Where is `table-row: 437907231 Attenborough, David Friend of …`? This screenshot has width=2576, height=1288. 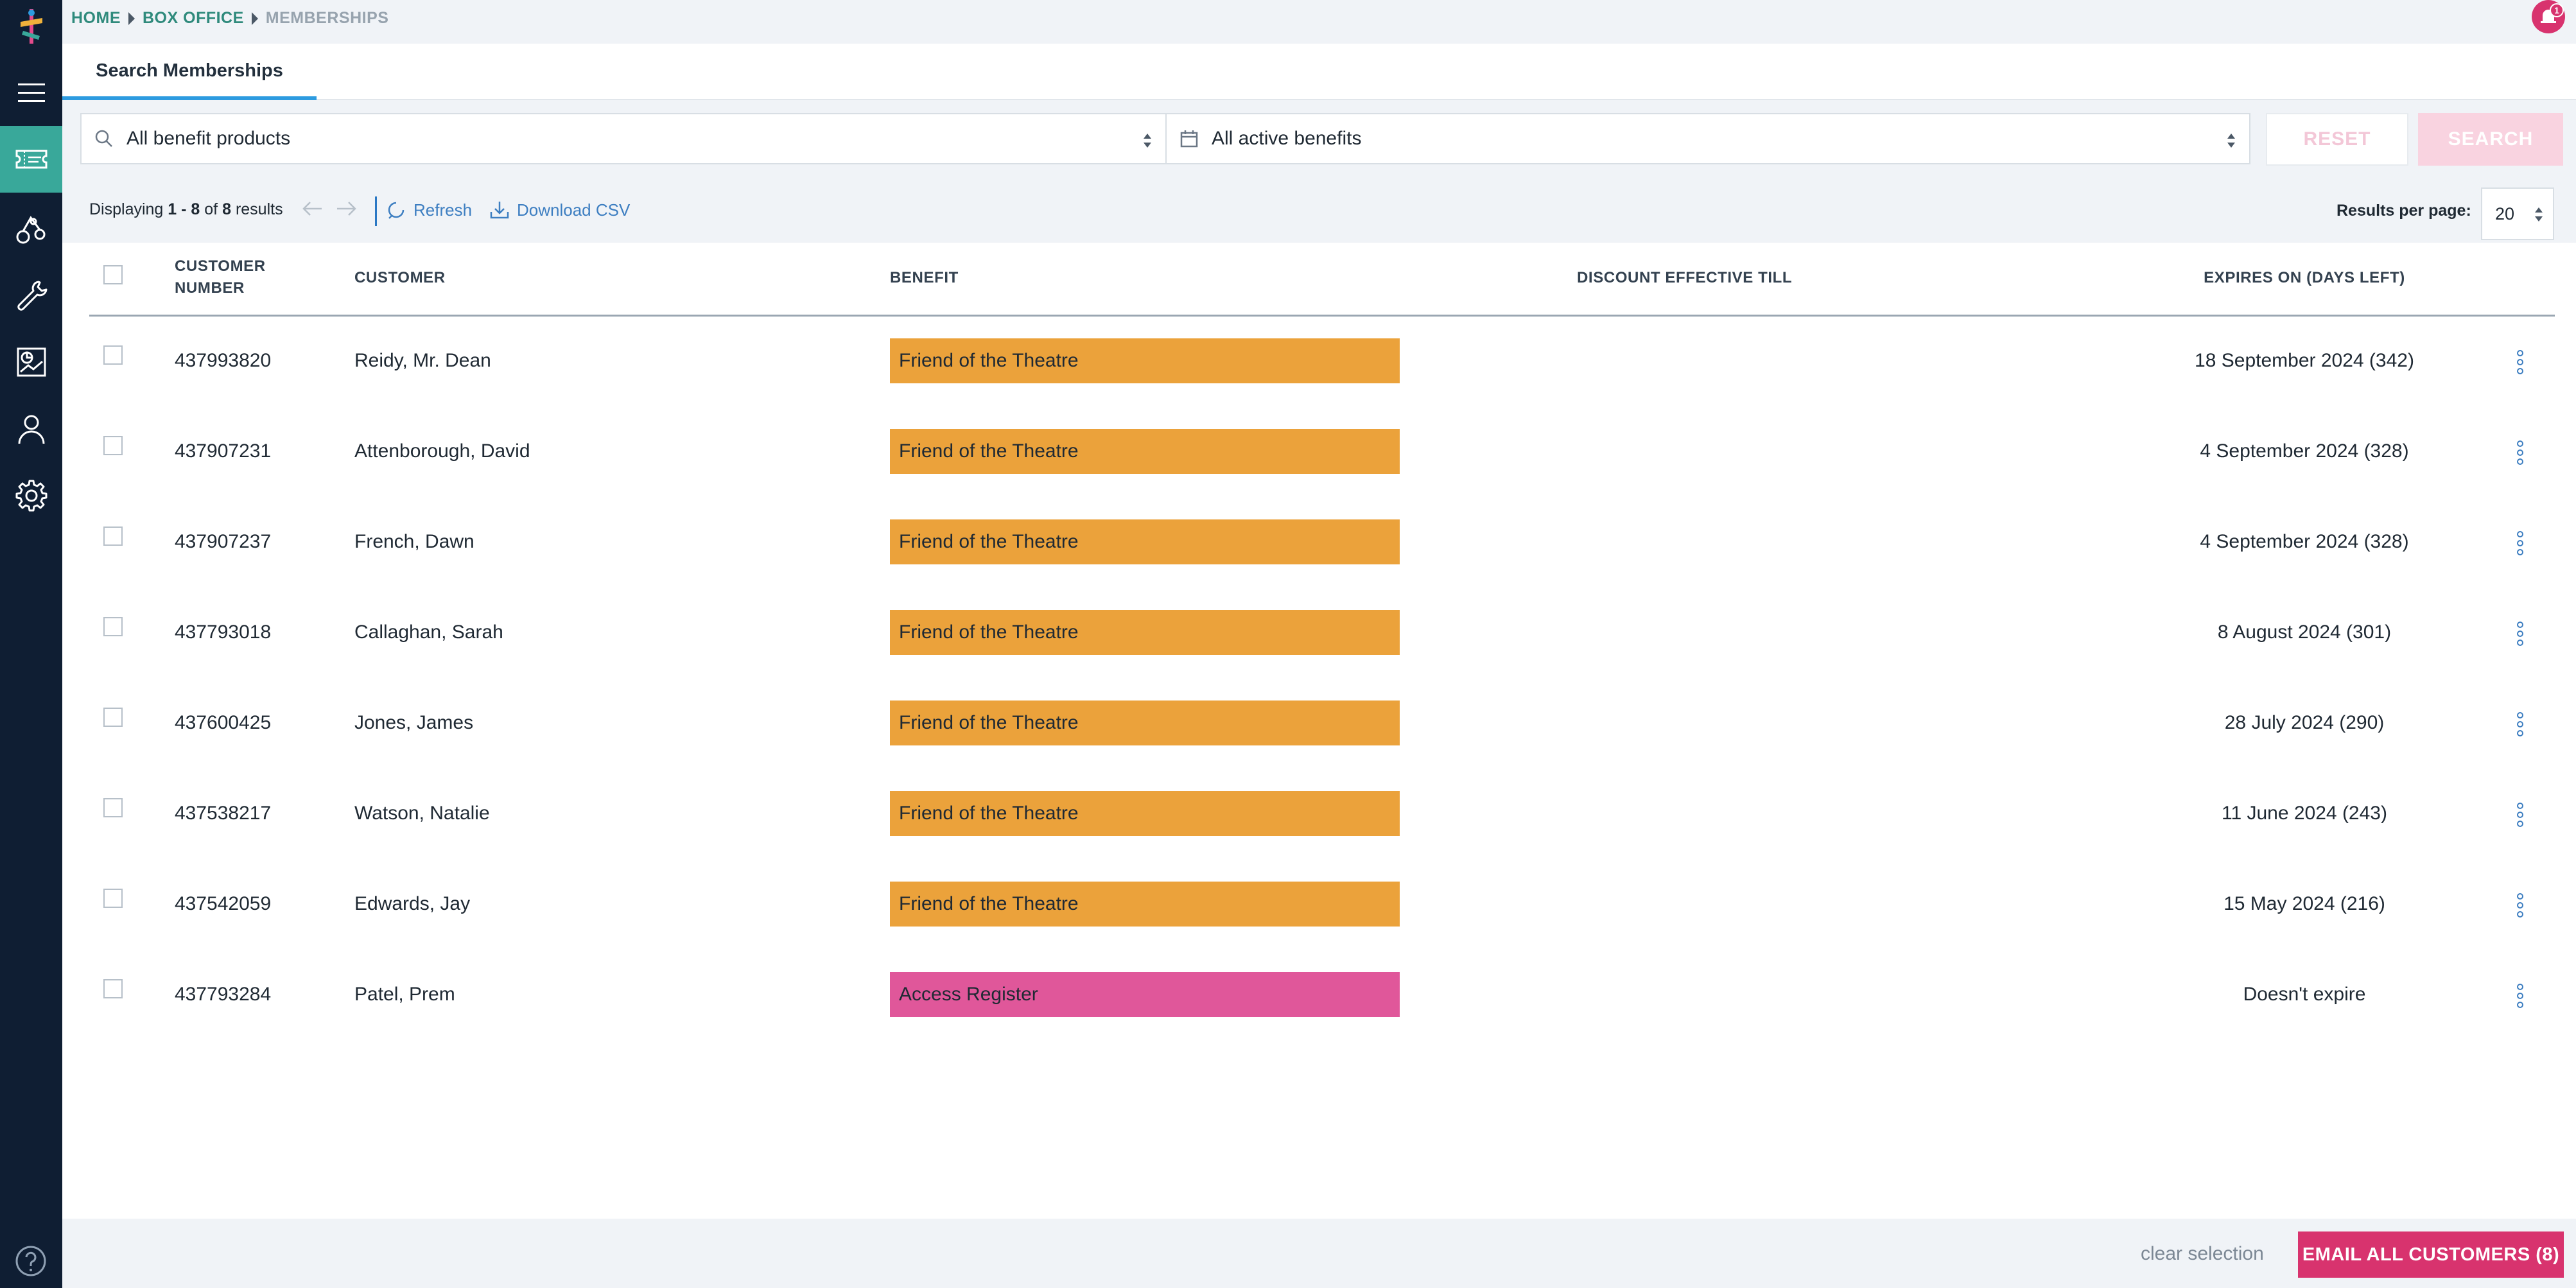
table-row: 437907231 Attenborough, David Friend of … is located at coordinates (1322, 451).